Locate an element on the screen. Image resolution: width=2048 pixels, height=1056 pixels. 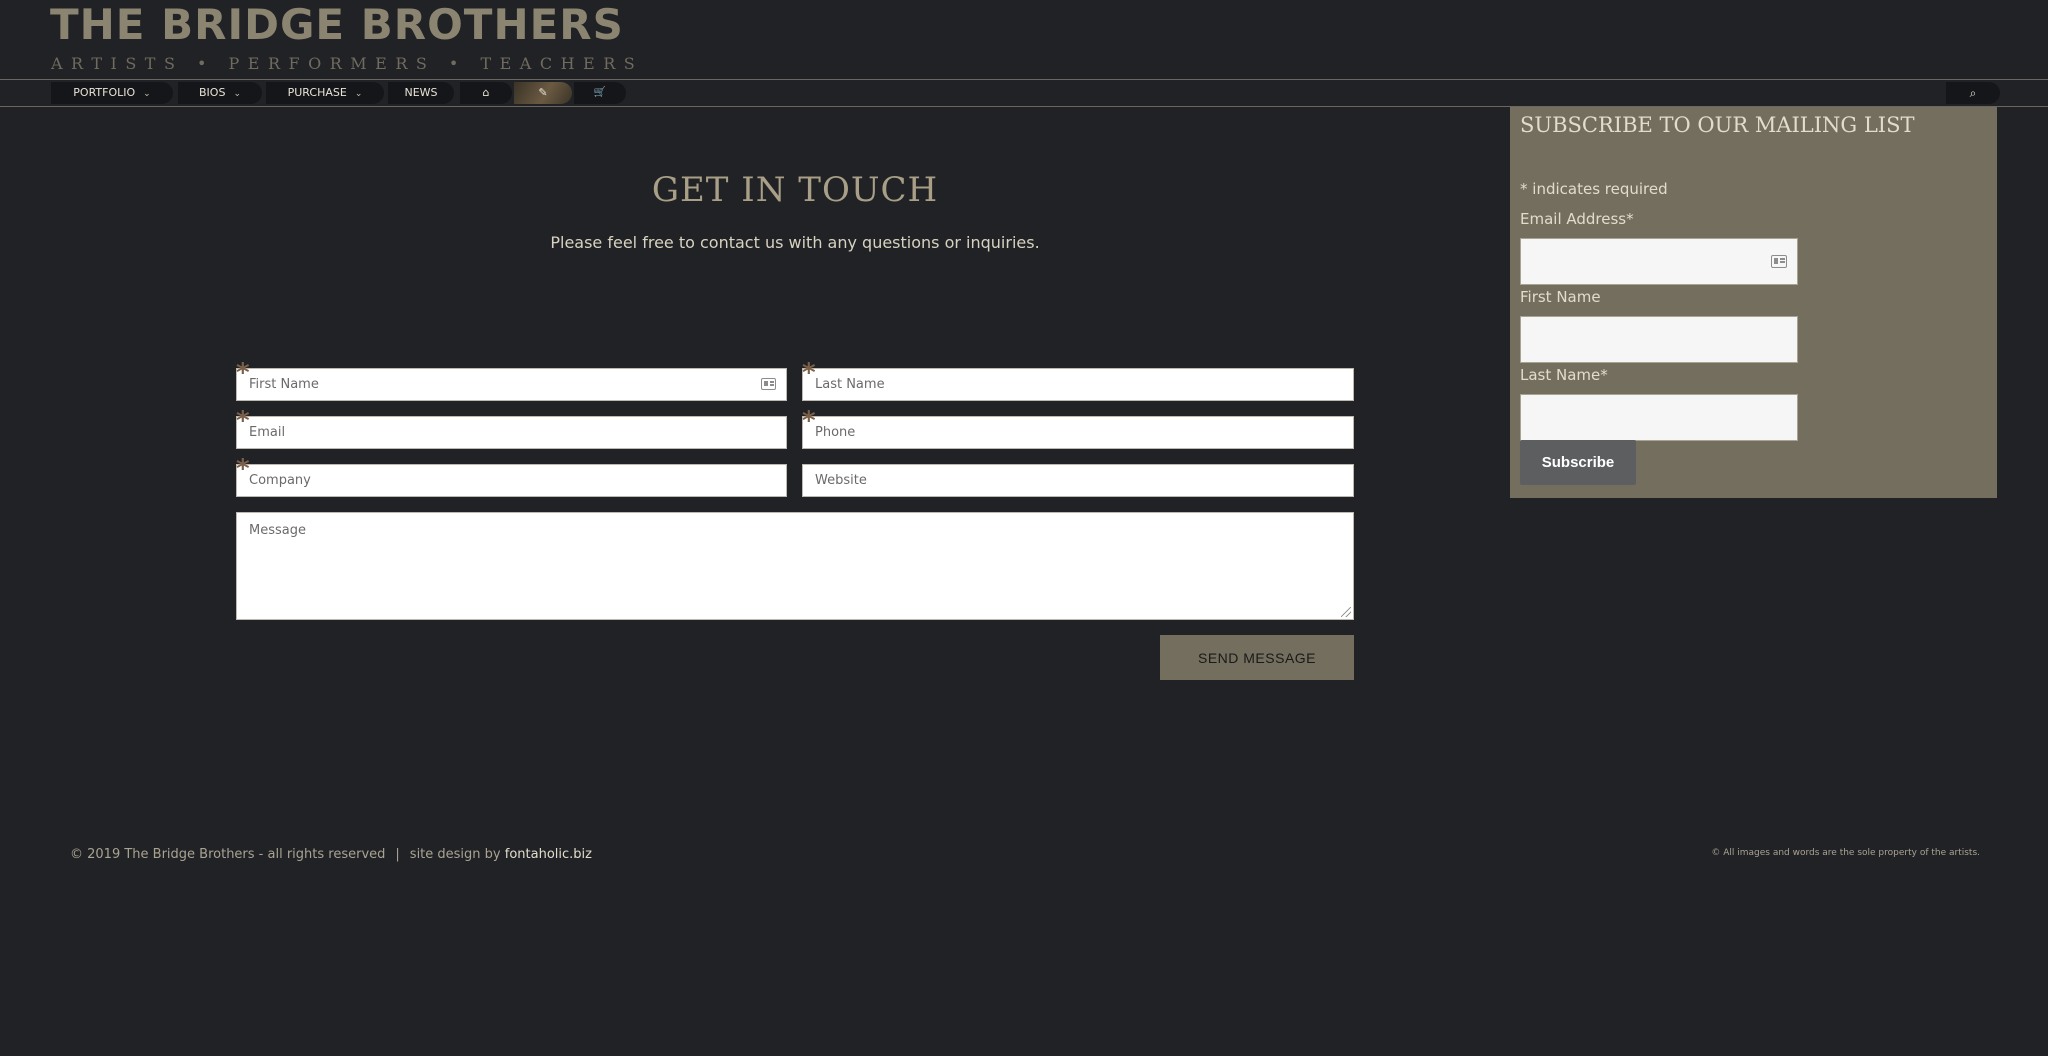
mailing-email-field is located at coordinates (1659, 261).